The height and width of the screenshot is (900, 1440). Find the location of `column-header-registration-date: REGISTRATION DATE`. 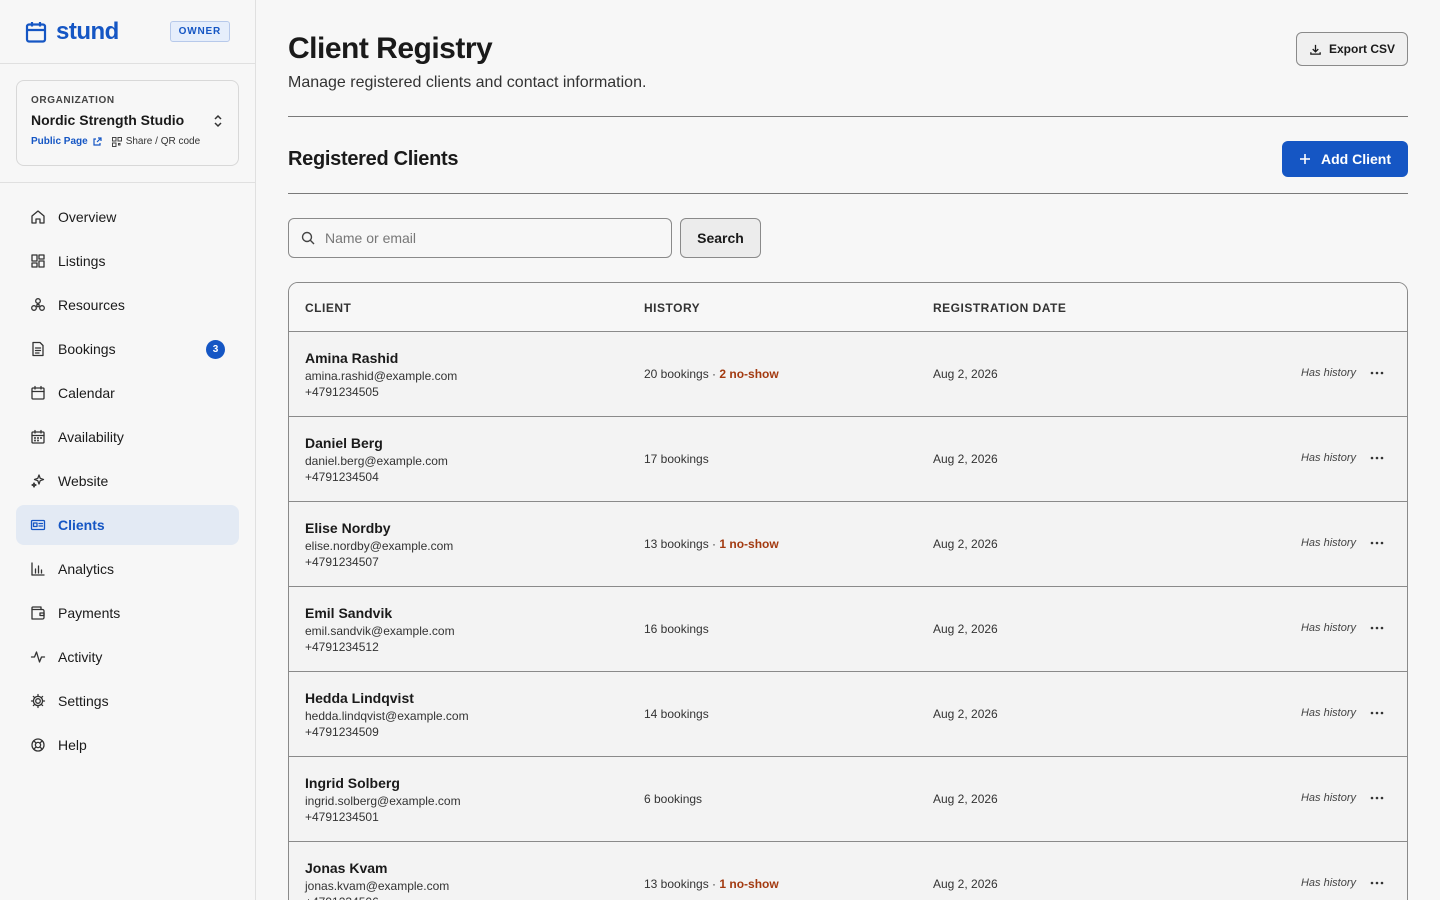

column-header-registration-date: REGISTRATION DATE is located at coordinates (999, 308).